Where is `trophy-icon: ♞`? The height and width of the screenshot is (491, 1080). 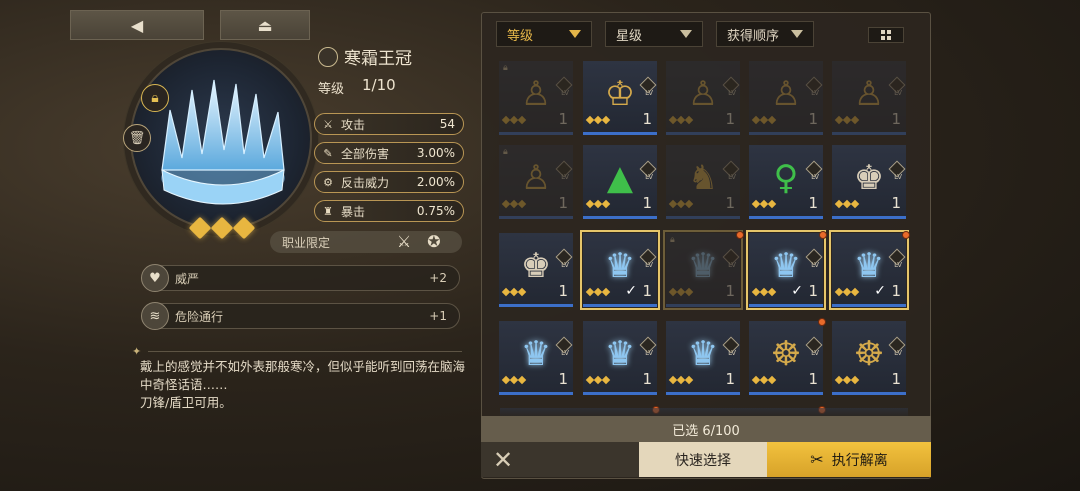 trophy-icon: ♞ is located at coordinates (703, 178).